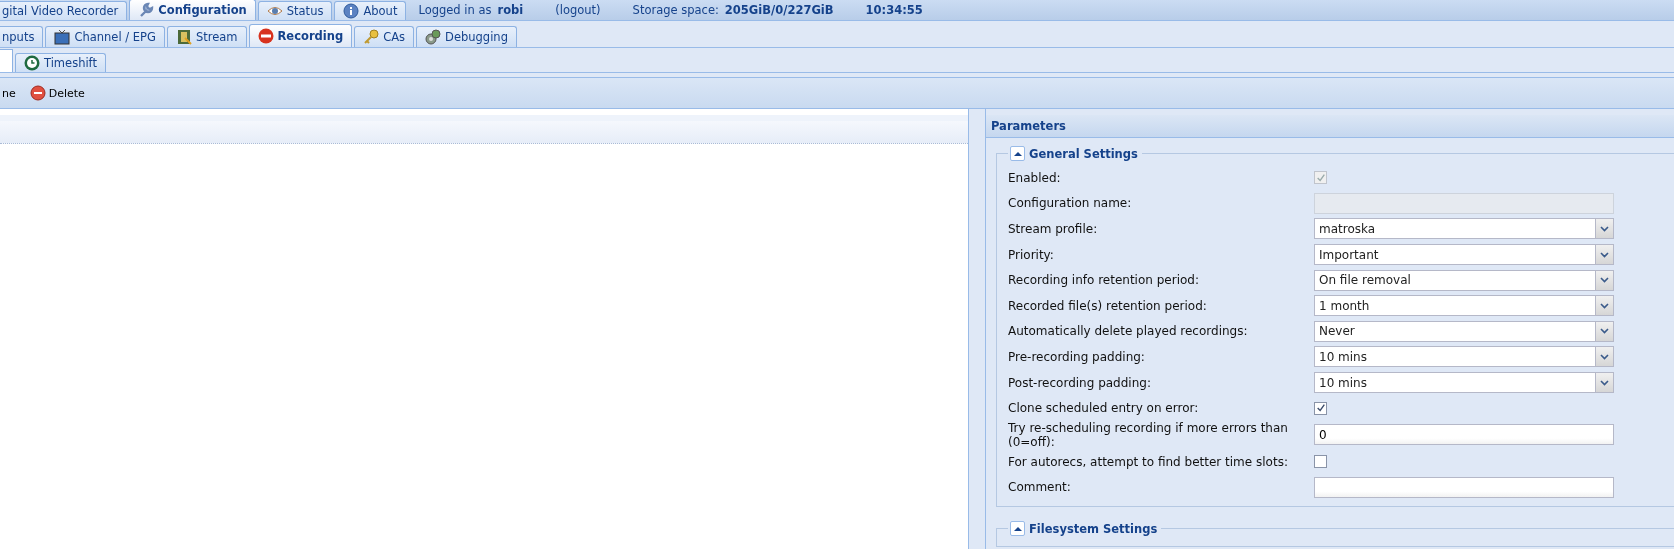 Image resolution: width=1674 pixels, height=549 pixels. What do you see at coordinates (351, 11) in the screenshot?
I see `info-icon` at bounding box center [351, 11].